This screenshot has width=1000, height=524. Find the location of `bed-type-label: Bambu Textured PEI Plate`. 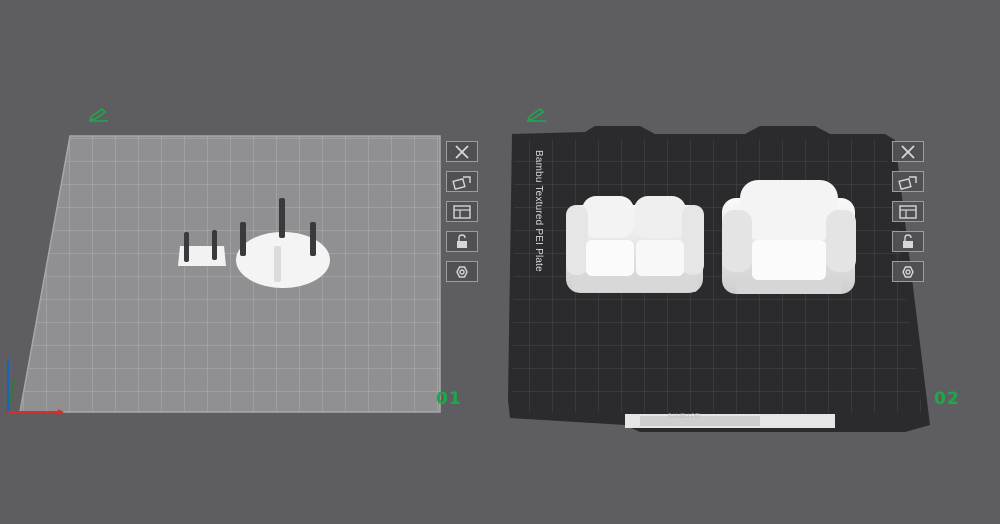

bed-type-label: Bambu Textured PEI Plate is located at coordinates (538, 211).